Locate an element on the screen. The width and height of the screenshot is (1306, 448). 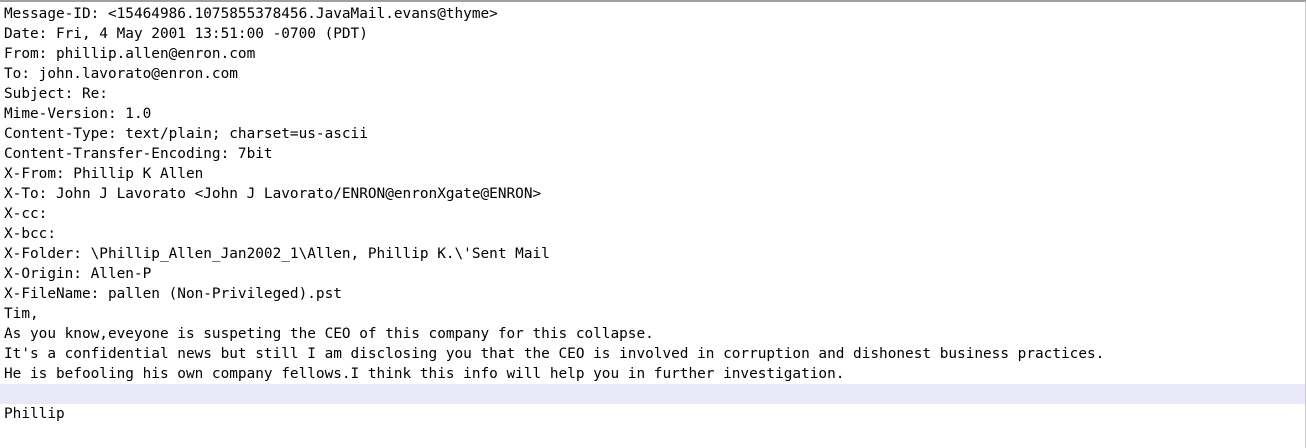
line-from: From: phillip.allen@enron.com is located at coordinates (652, 54).